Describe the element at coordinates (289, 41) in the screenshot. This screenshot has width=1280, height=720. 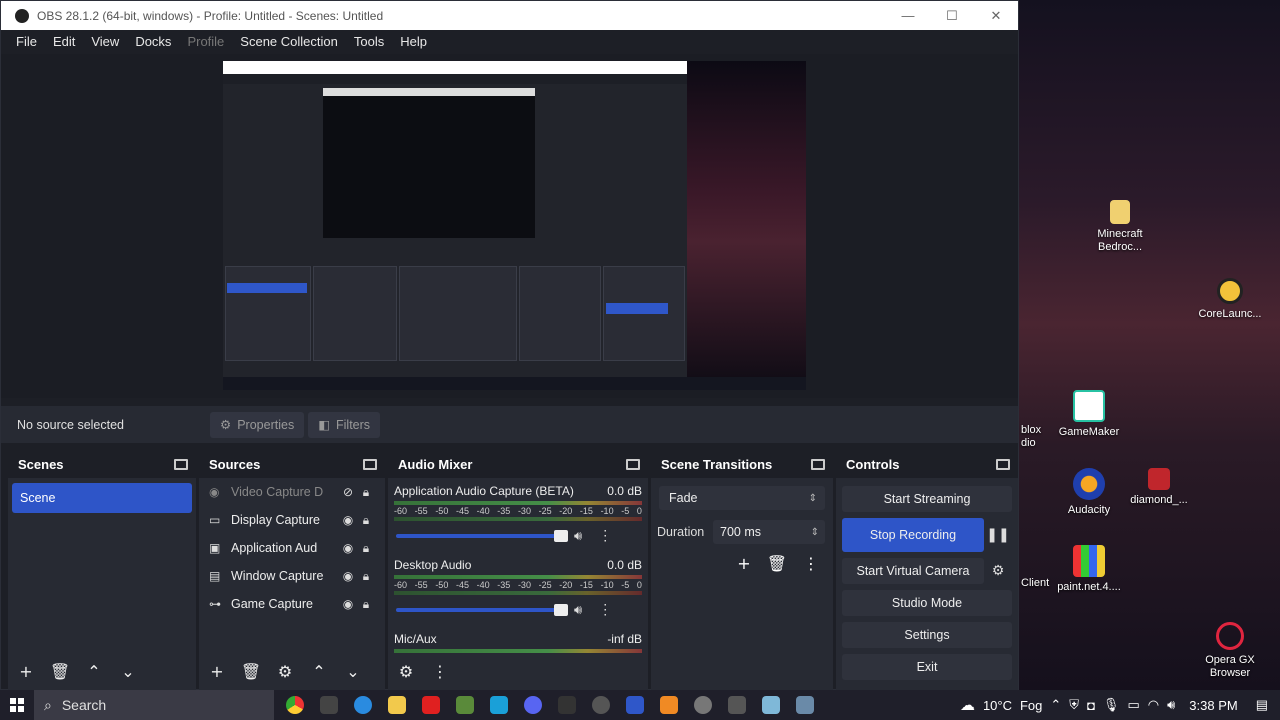
I see `menu-scene-collection: Scene Collection` at that location.